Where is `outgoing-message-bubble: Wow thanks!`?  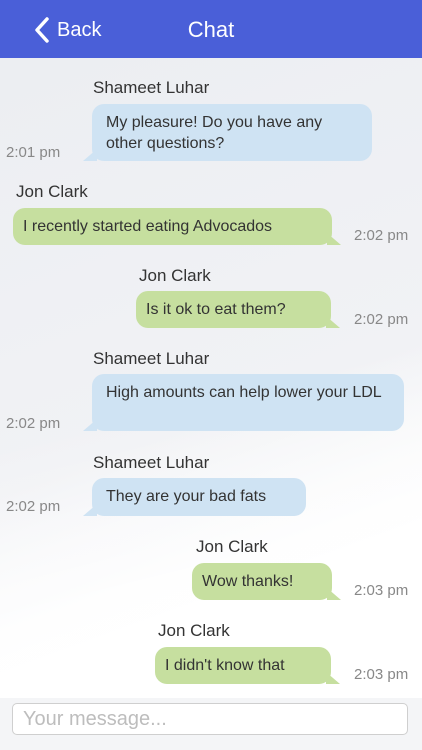 outgoing-message-bubble: Wow thanks! is located at coordinates (266, 581).